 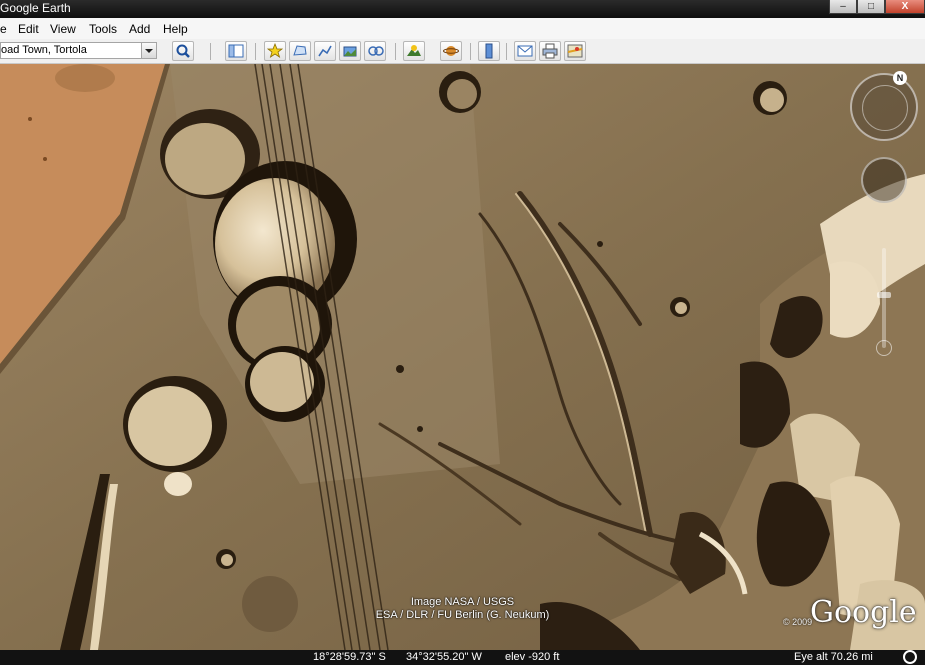 I want to click on menu-edit: Edit, so click(x=28, y=29).